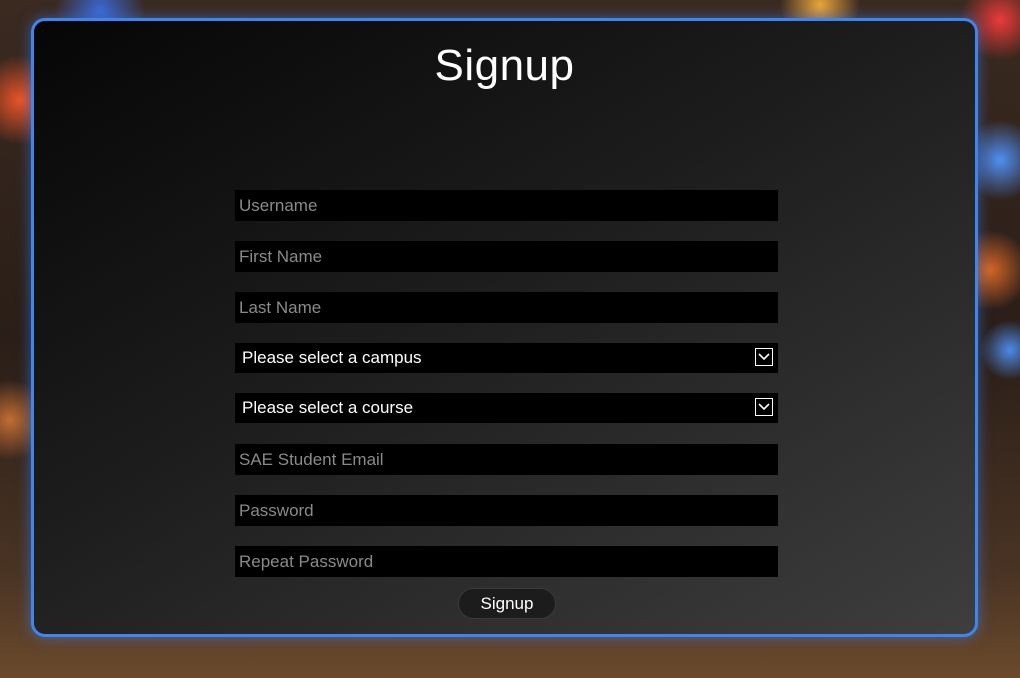 The height and width of the screenshot is (678, 1020). Describe the element at coordinates (506, 205) in the screenshot. I see `username-input` at that location.